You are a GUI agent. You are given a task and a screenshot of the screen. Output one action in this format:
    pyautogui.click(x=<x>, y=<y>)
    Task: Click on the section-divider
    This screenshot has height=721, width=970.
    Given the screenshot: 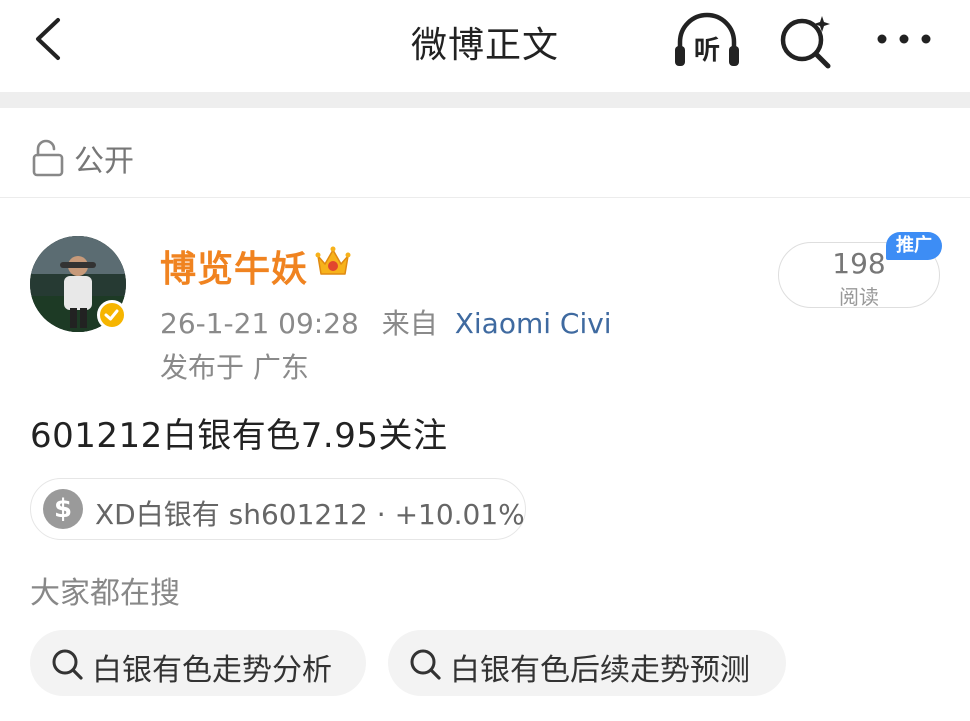 What is the action you would take?
    pyautogui.click(x=485, y=100)
    